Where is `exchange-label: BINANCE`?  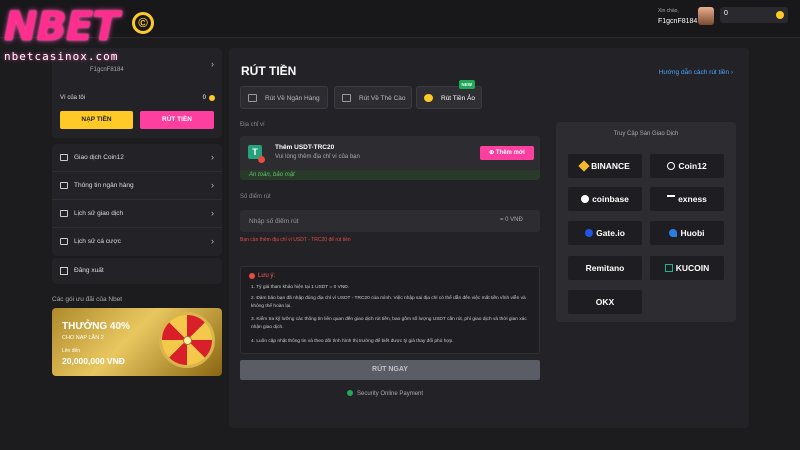 exchange-label: BINANCE is located at coordinates (610, 166).